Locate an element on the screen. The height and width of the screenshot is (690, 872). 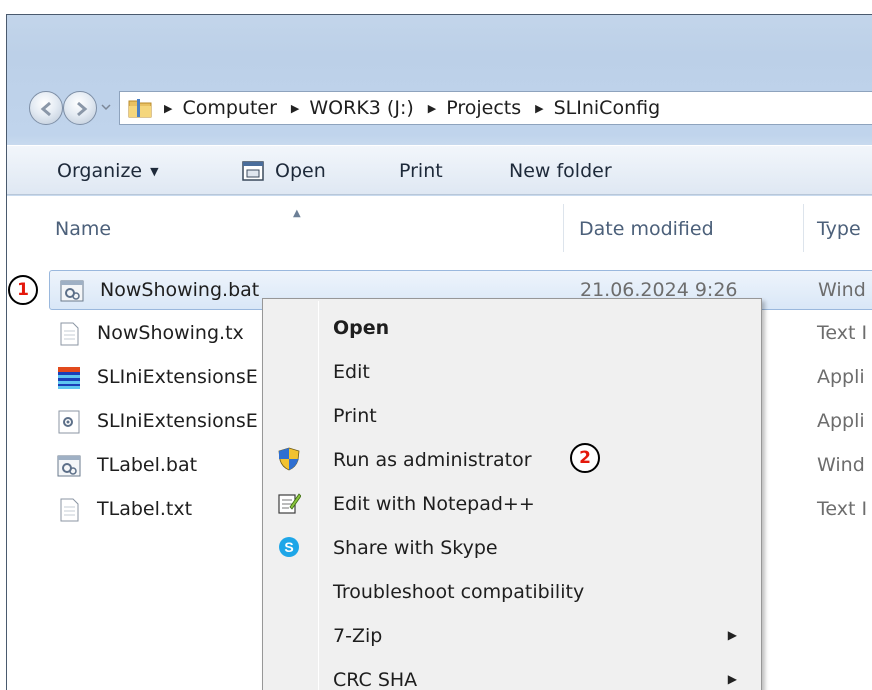
skype-icon: S is located at coordinates (289, 547).